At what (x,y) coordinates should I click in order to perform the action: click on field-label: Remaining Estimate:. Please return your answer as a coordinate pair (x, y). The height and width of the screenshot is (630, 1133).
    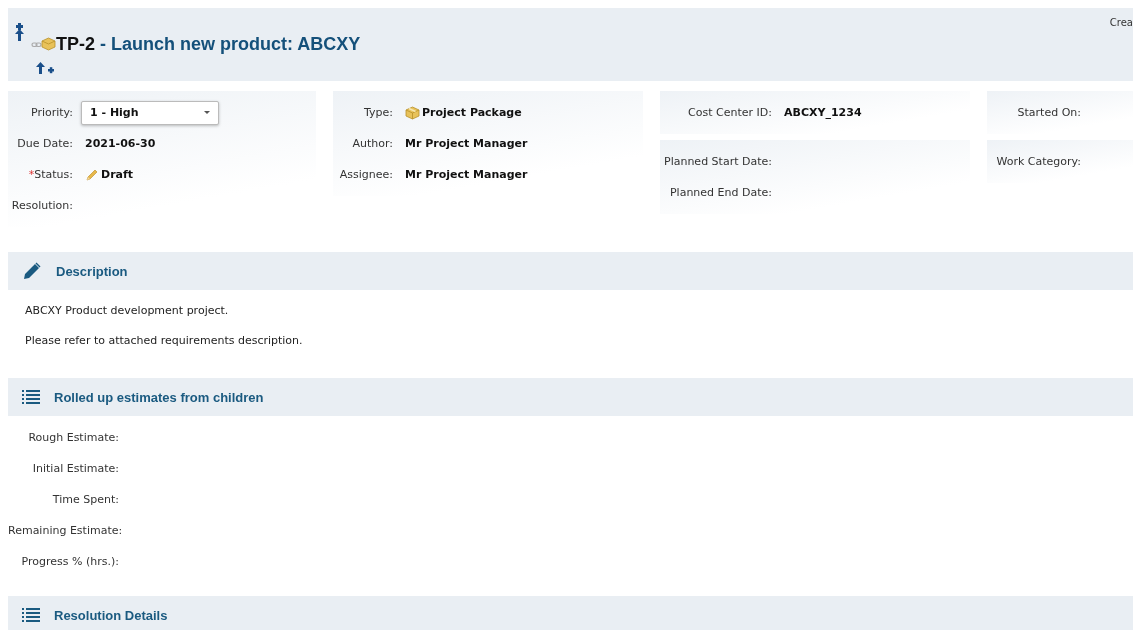
    Looking at the image, I should click on (63, 530).